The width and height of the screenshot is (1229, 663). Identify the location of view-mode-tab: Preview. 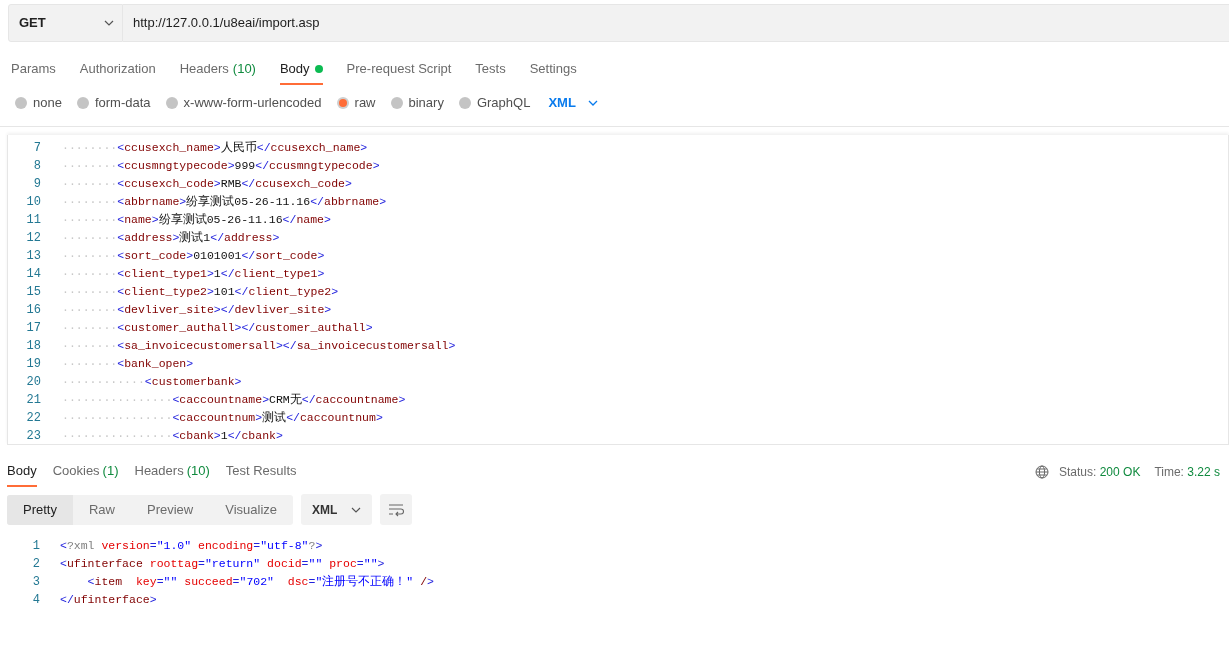
(170, 509).